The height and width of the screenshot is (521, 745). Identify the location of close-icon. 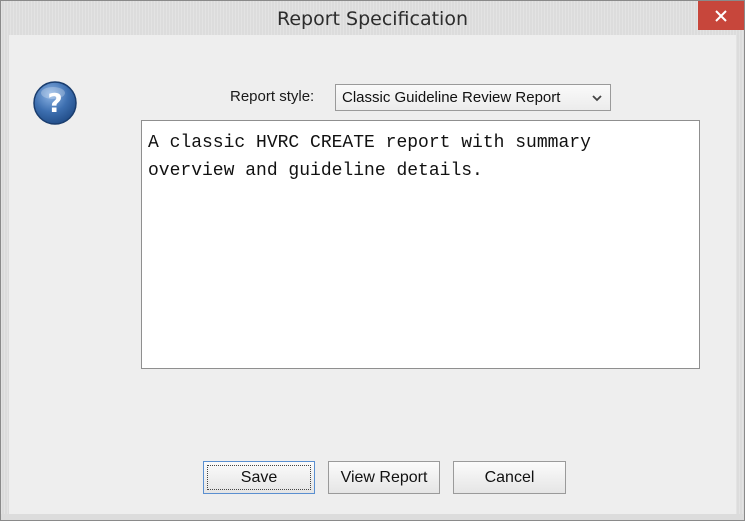
(721, 15).